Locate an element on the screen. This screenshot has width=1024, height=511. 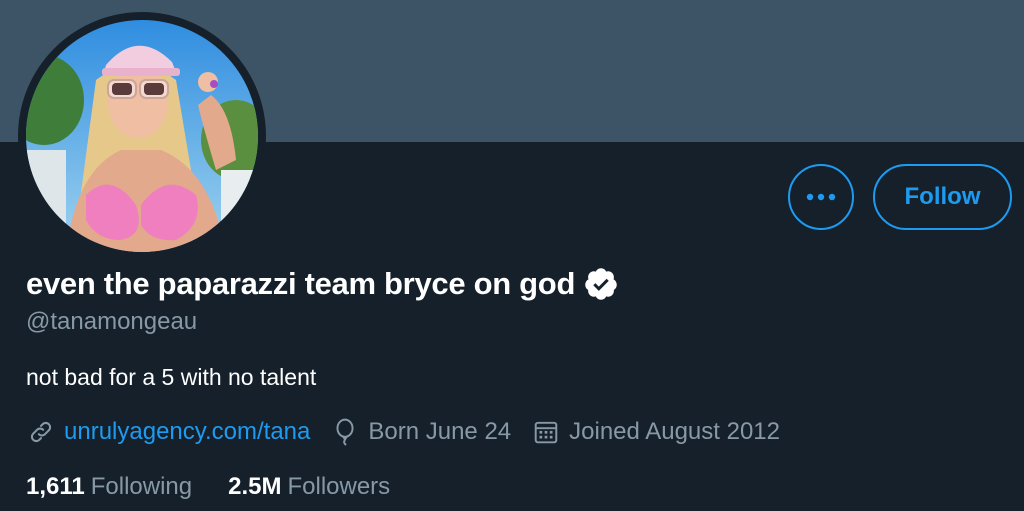
joined-text: Joined August 2012 is located at coordinates (674, 431).